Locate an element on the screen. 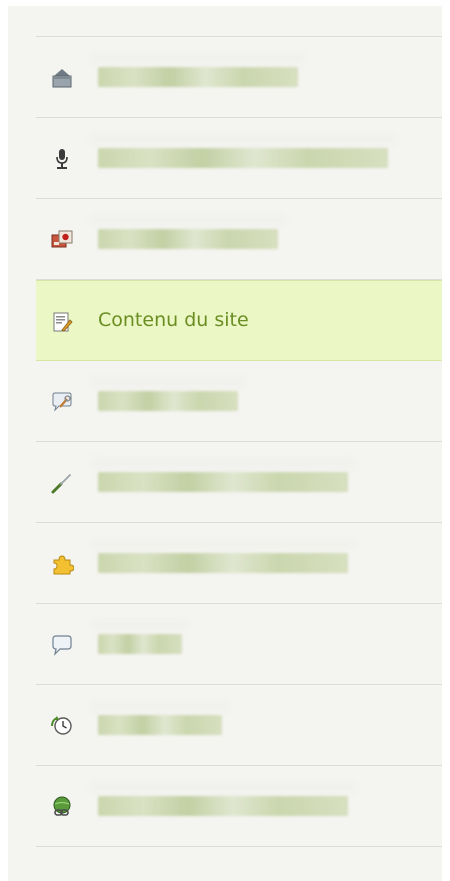  globe-link-icon is located at coordinates (62, 807).